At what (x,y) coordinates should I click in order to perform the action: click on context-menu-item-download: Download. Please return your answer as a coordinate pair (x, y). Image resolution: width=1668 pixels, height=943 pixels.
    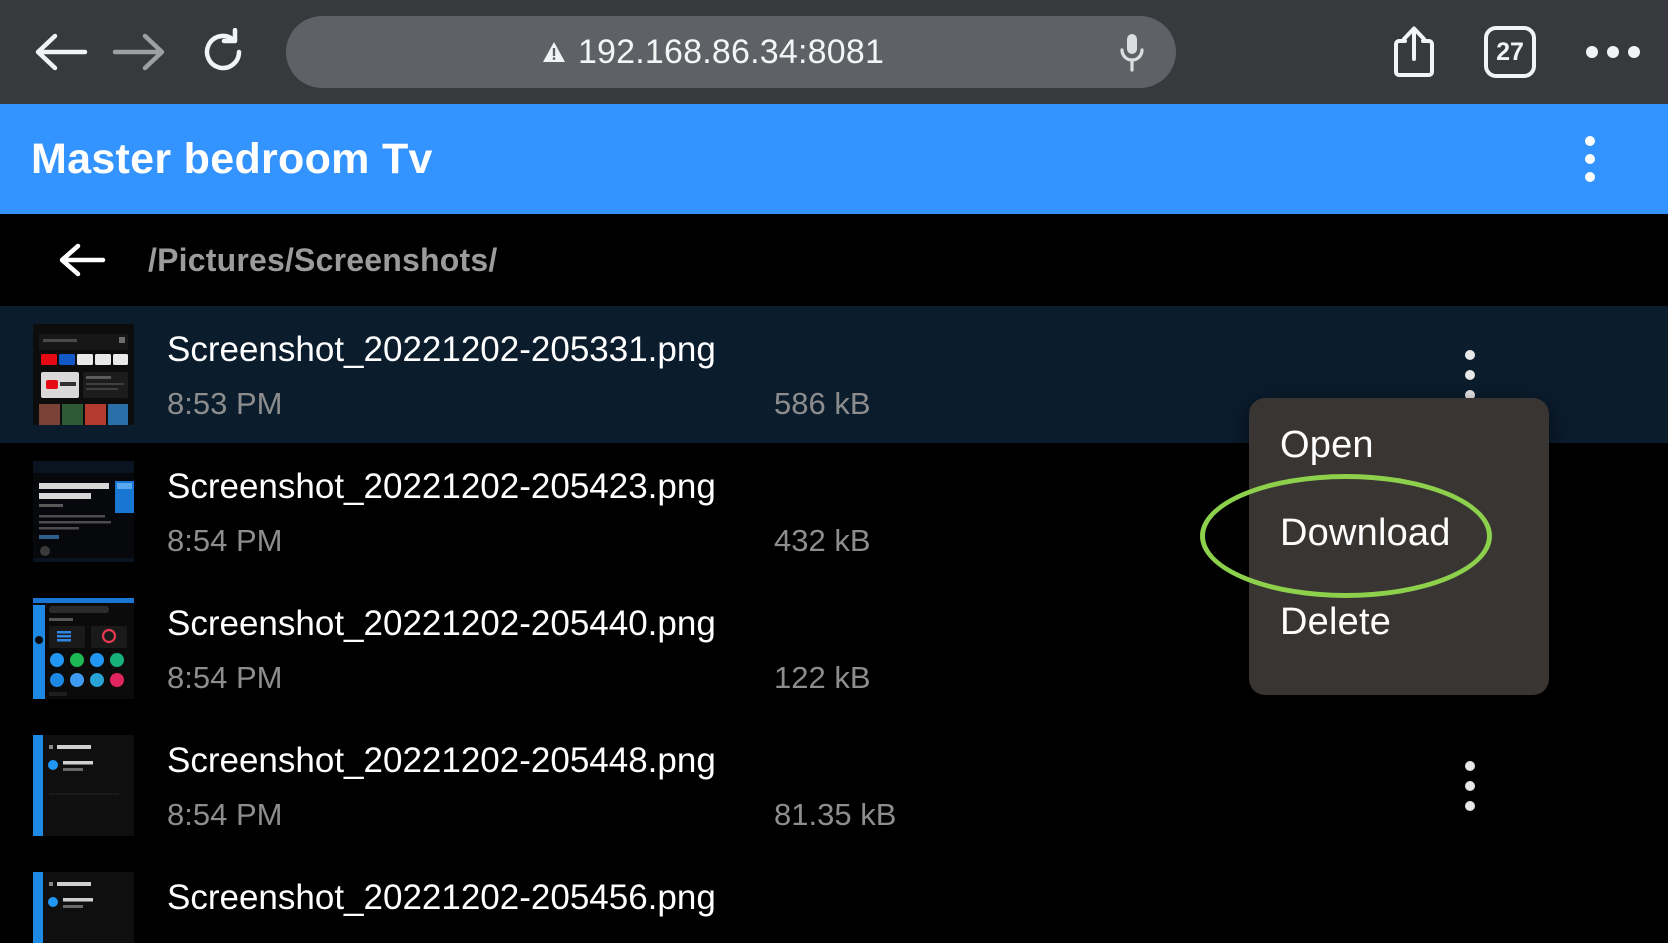
    Looking at the image, I should click on (1365, 533).